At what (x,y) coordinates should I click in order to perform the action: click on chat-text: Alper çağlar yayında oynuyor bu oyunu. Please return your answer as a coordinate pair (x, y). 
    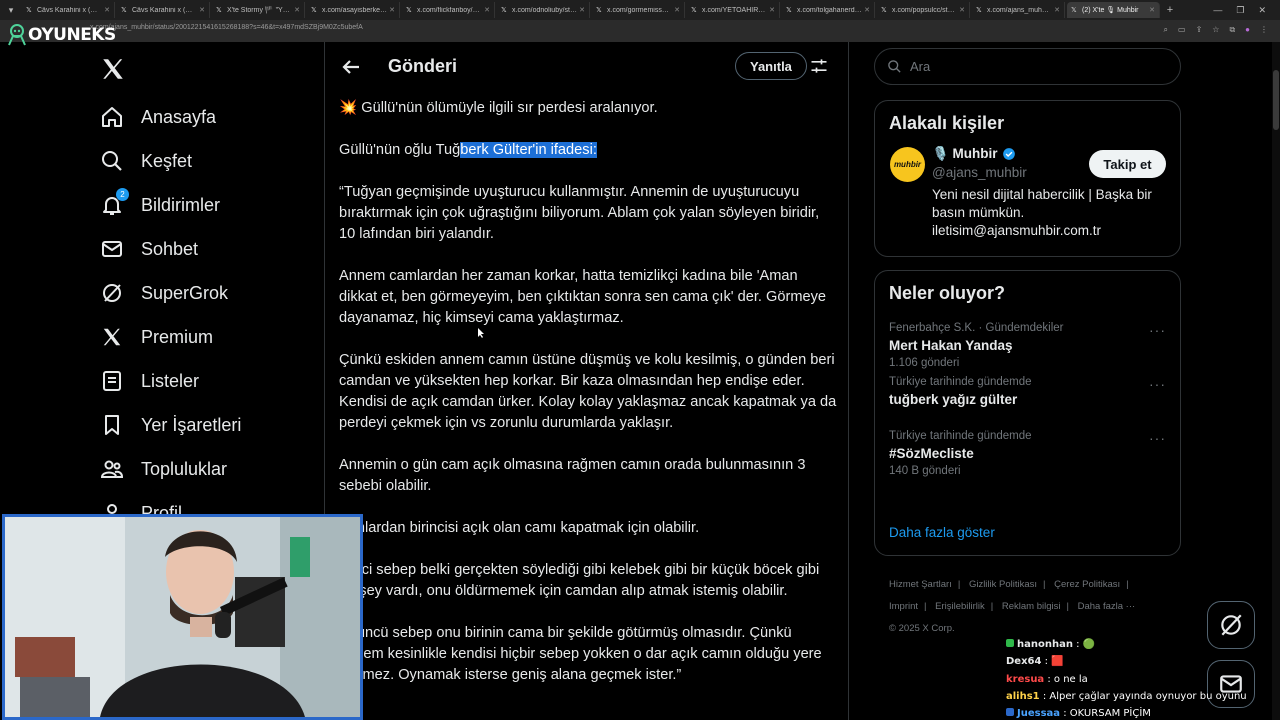
    Looking at the image, I should click on (1148, 696).